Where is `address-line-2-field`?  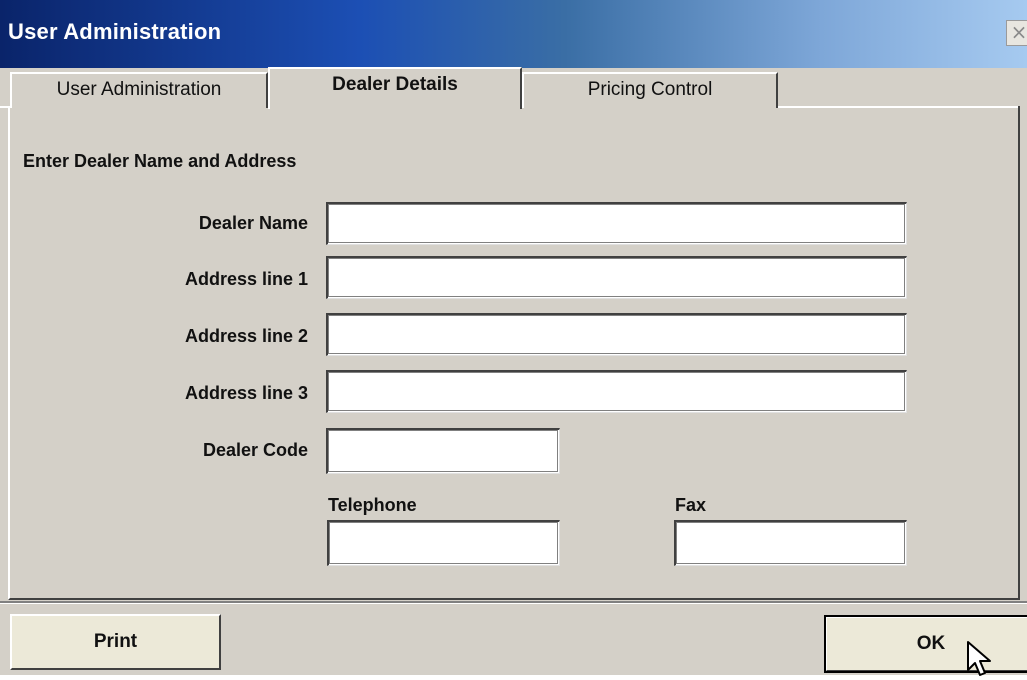
address-line-2-field is located at coordinates (616, 334).